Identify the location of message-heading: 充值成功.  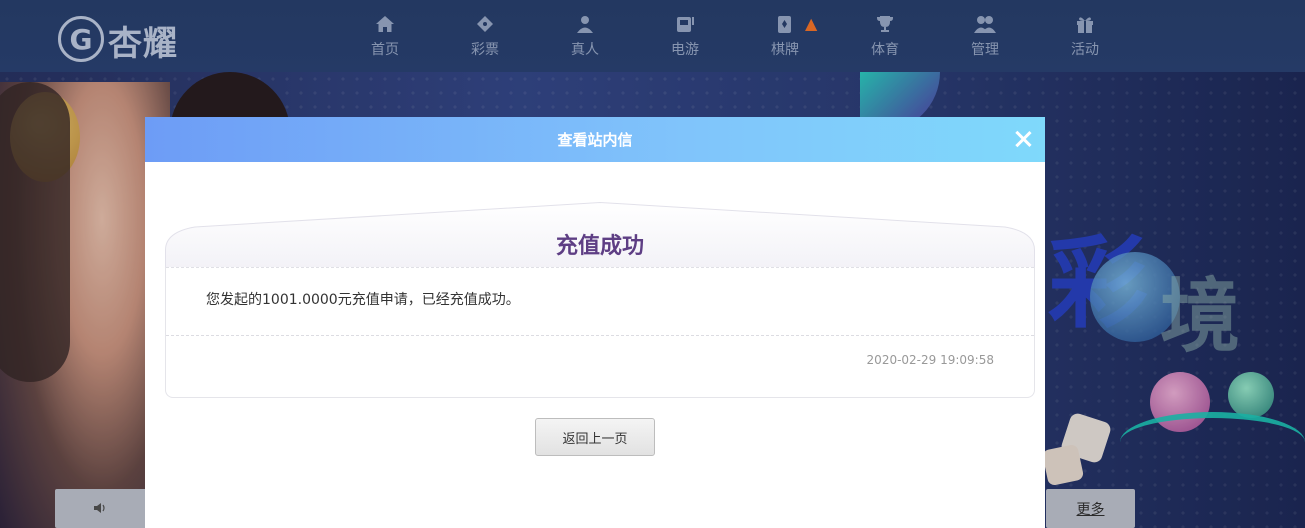
(599, 246).